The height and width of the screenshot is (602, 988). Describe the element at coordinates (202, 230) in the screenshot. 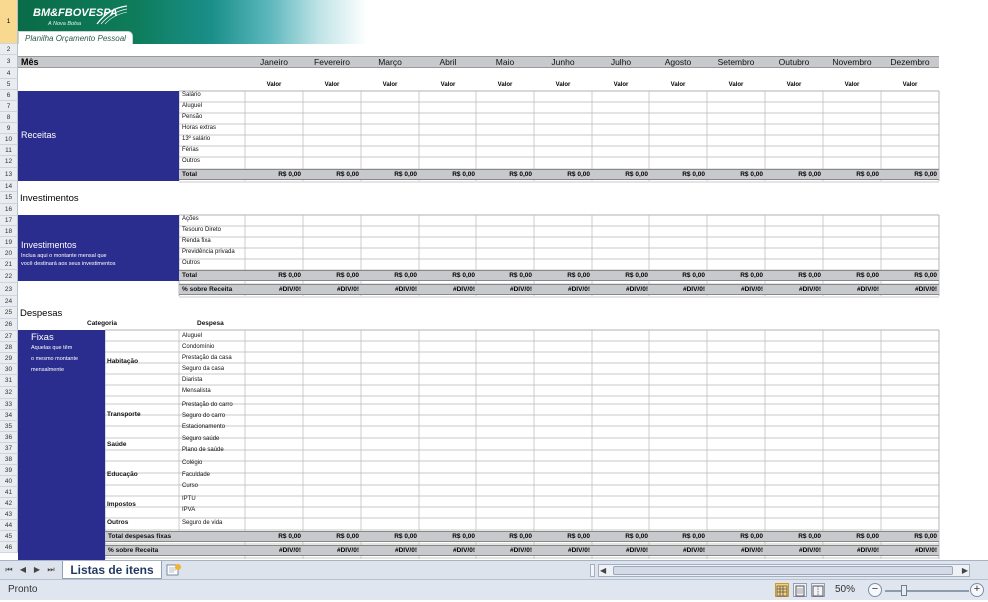

I see `investimento-item-label: Tesouro Direto` at that location.